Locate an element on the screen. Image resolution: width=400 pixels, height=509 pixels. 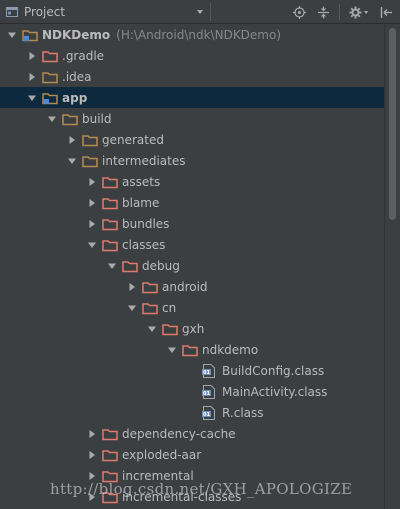
project-toolbar: Project is located at coordinates (200, 12).